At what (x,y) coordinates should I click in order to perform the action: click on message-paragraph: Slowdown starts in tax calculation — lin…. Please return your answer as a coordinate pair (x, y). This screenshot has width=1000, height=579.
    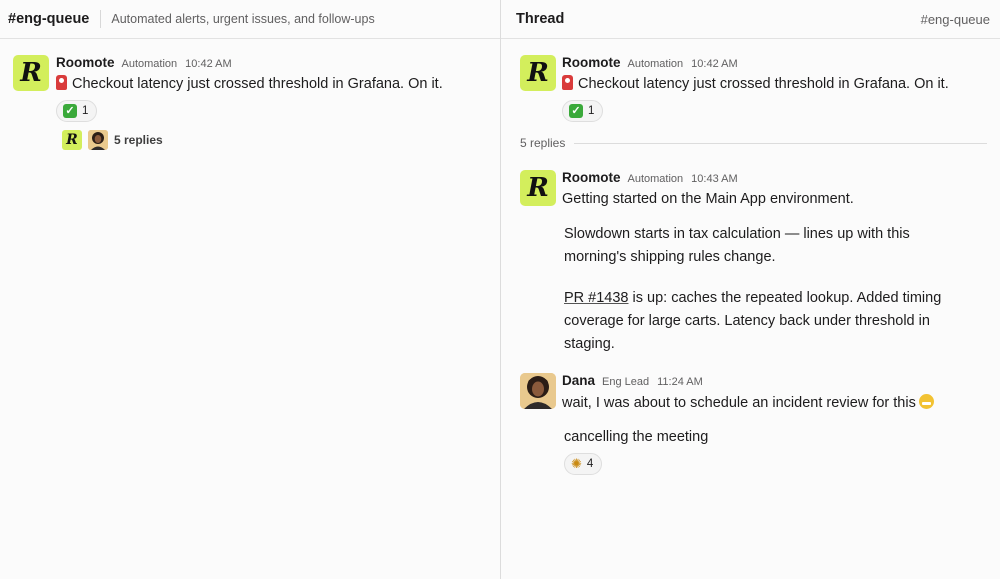
    Looking at the image, I should click on (737, 245).